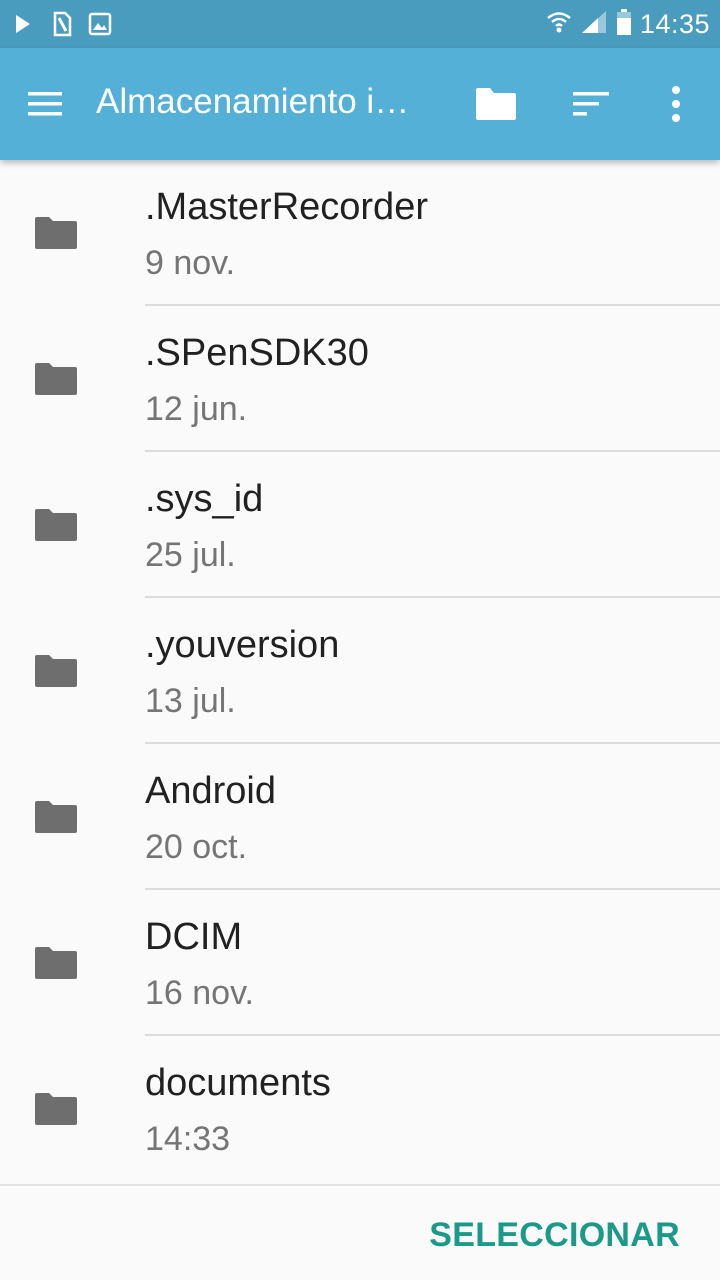 Image resolution: width=720 pixels, height=1280 pixels. I want to click on menu-button, so click(48, 104).